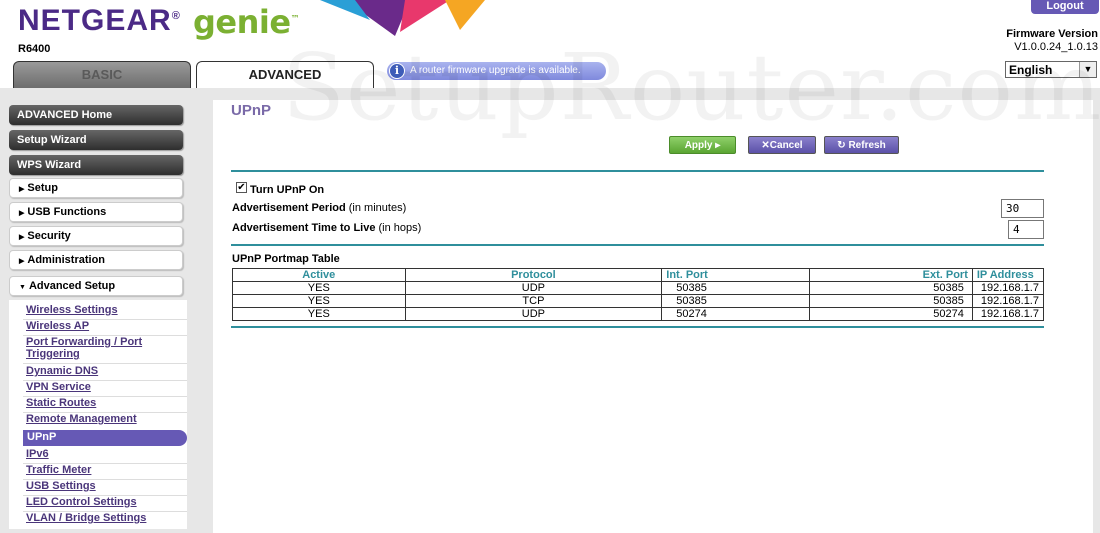 The width and height of the screenshot is (1100, 533). Describe the element at coordinates (37, 454) in the screenshot. I see `sidebar-item-ipv6: IPv6` at that location.